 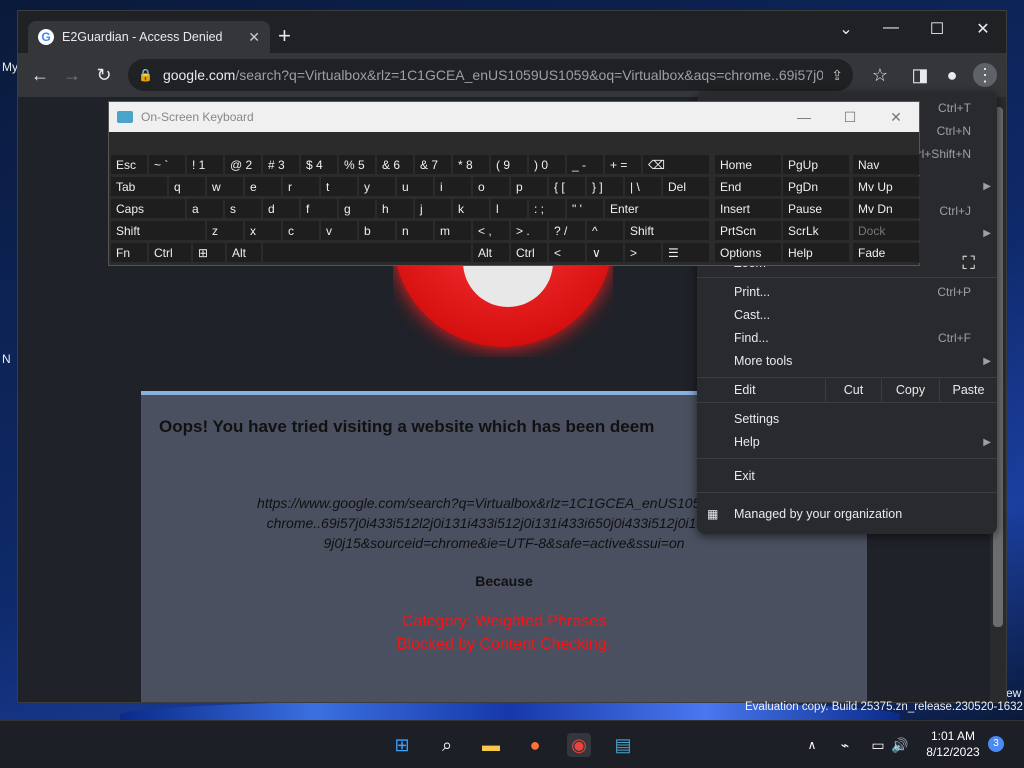 What do you see at coordinates (816, 230) in the screenshot?
I see `osk-key: ScrLk` at bounding box center [816, 230].